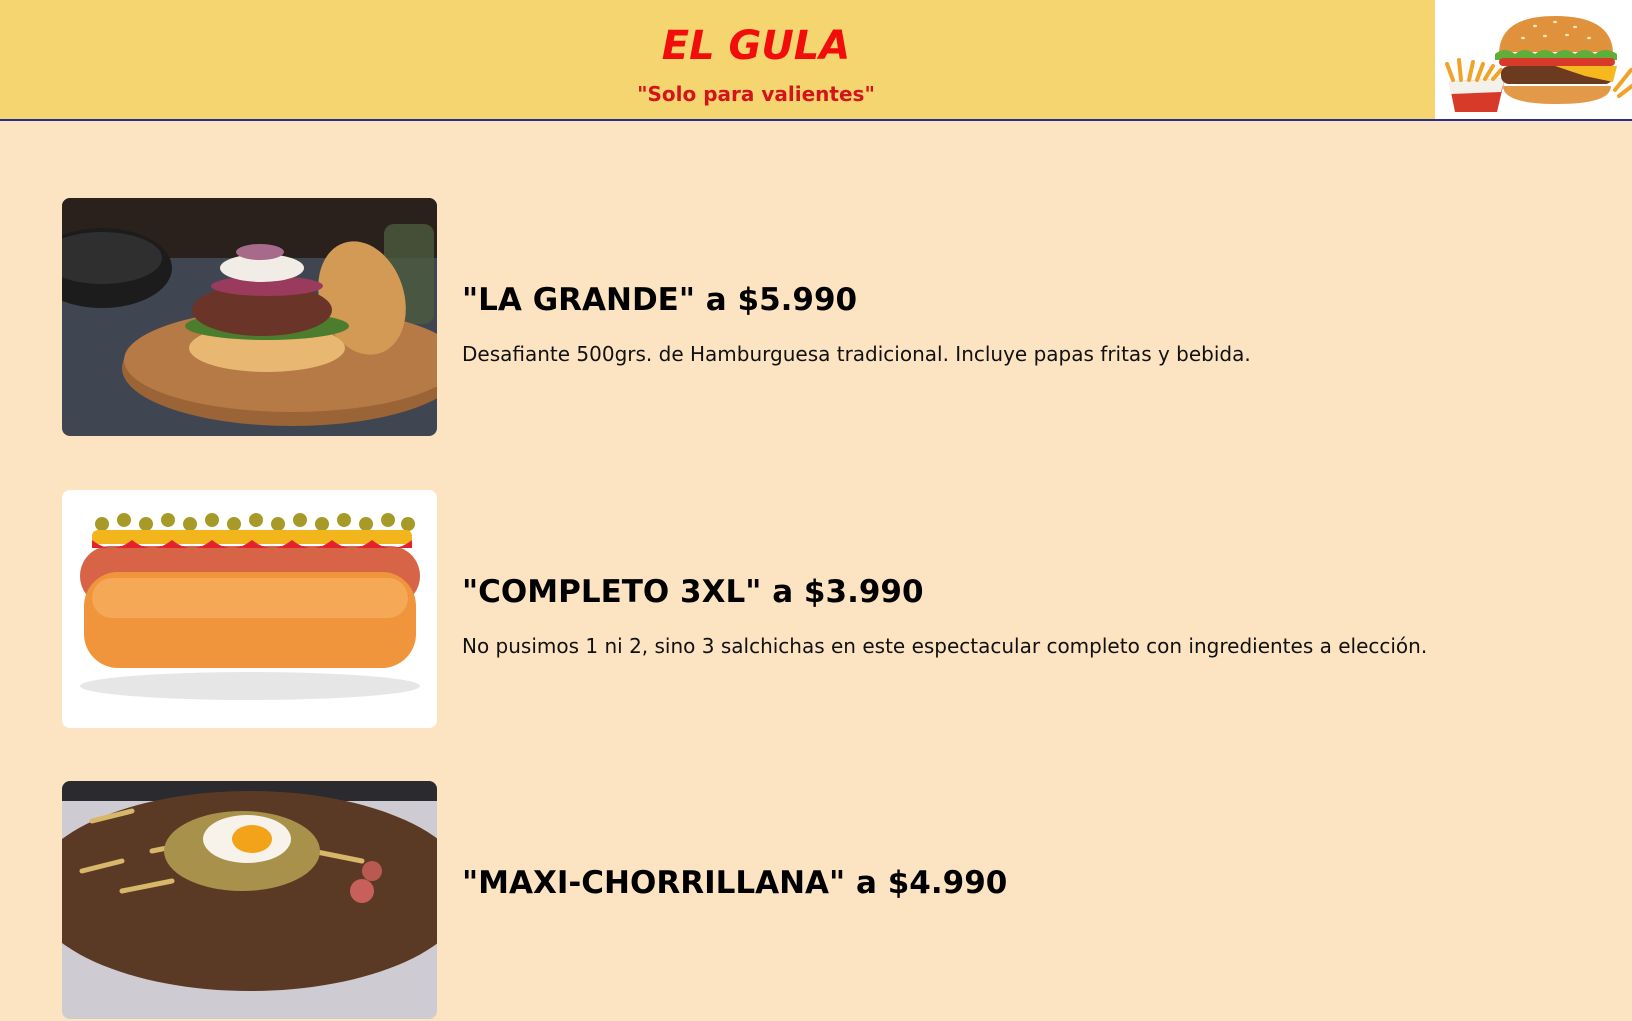 Image resolution: width=1632 pixels, height=1021 pixels. Describe the element at coordinates (735, 883) in the screenshot. I see `menu-item-title: "MAXI-CHORRILLANA" a $4.990` at that location.